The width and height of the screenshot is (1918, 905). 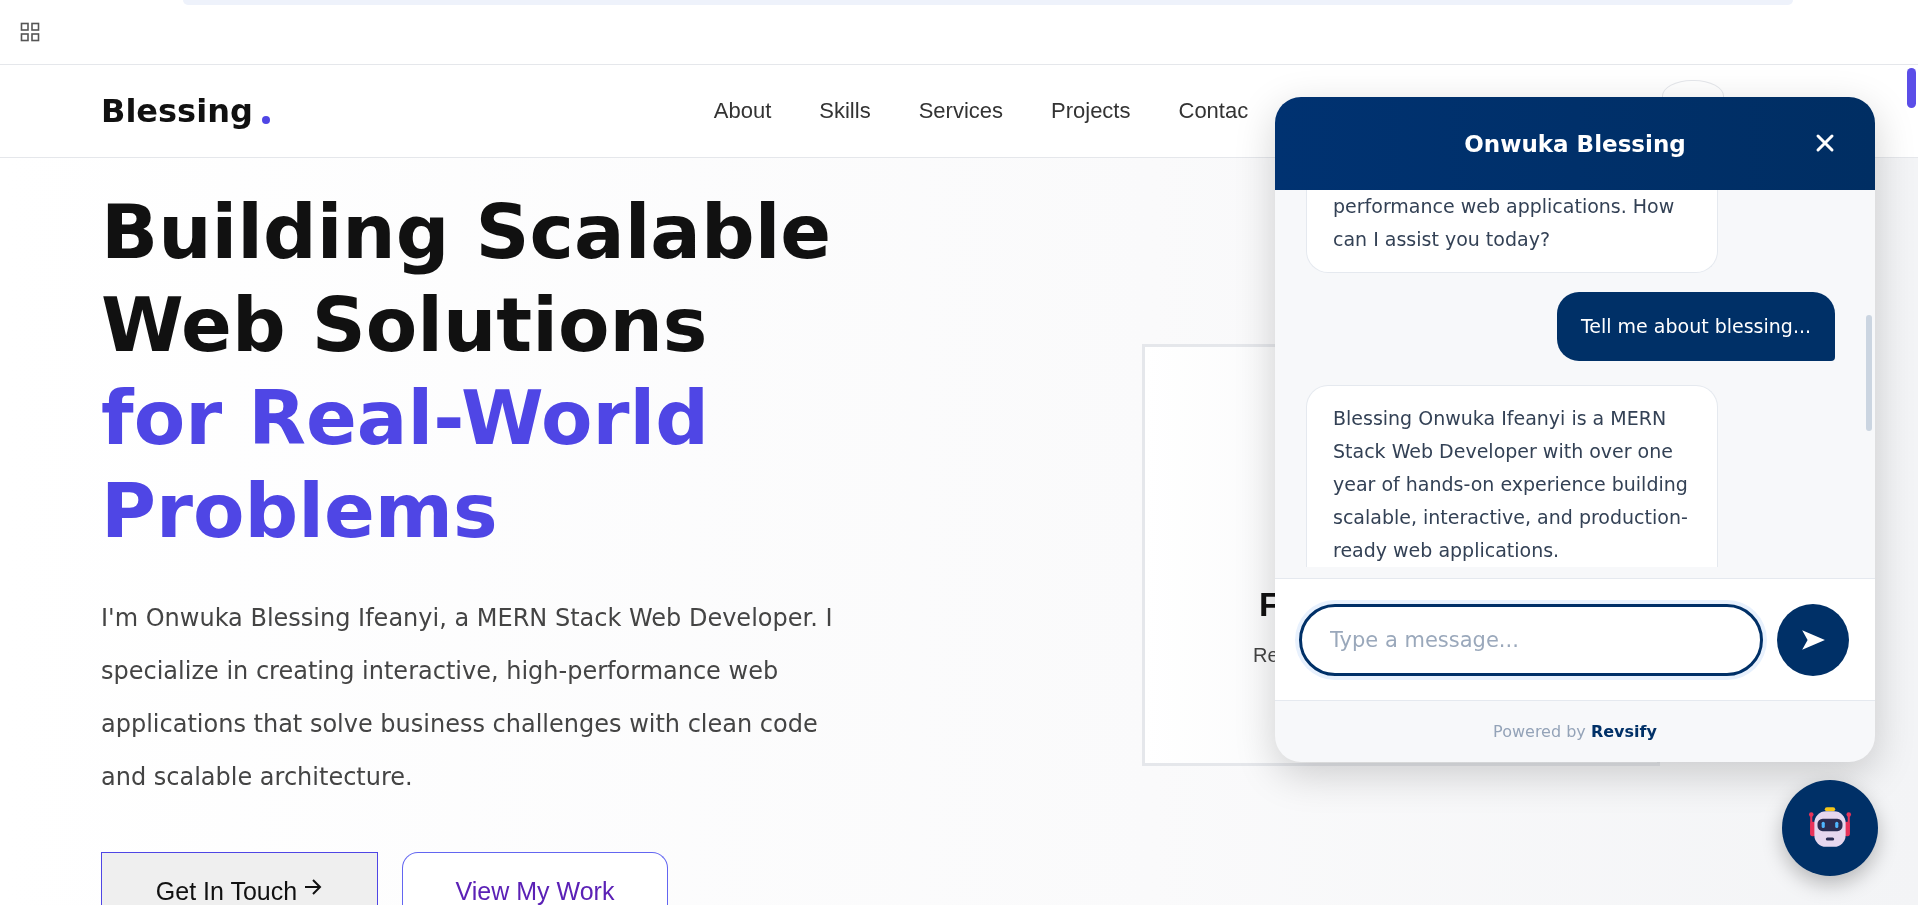 What do you see at coordinates (1575, 731) in the screenshot?
I see `powered-by-text: Powered by Revsify` at bounding box center [1575, 731].